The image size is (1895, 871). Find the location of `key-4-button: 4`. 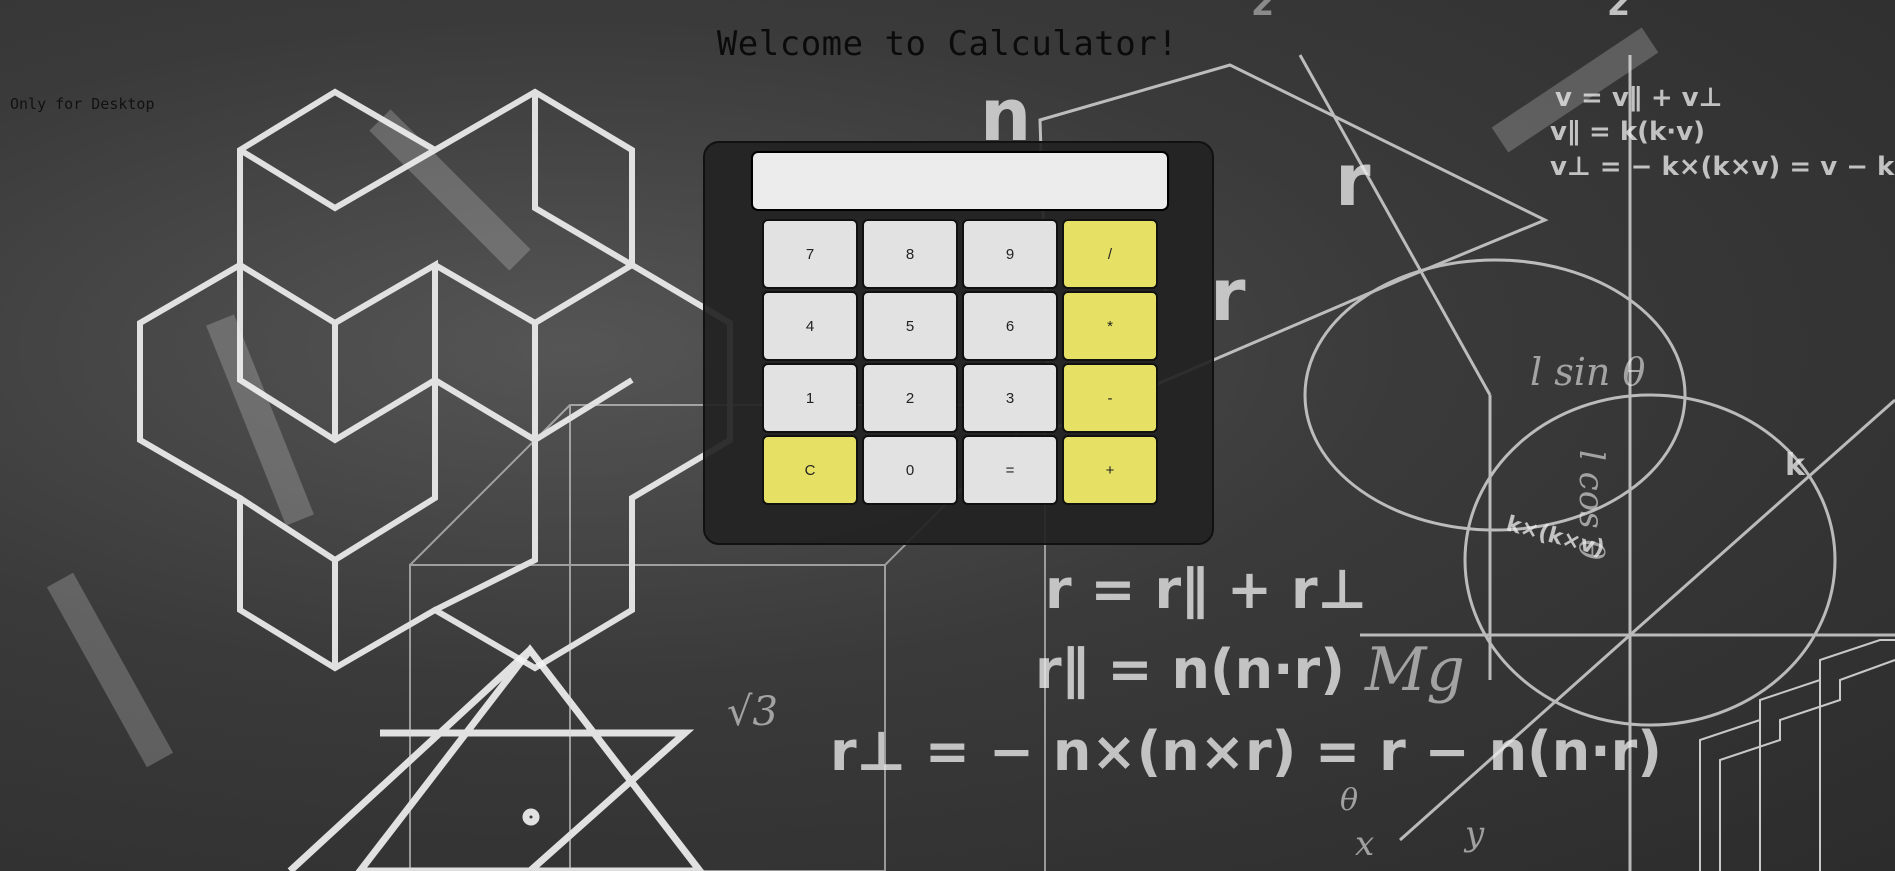

key-4-button: 4 is located at coordinates (810, 326).